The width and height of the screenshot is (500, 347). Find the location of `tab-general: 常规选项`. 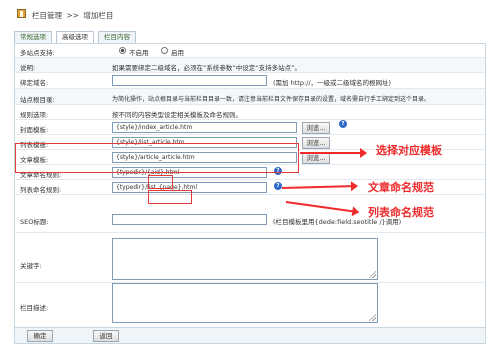

tab-general: 常规选项 is located at coordinates (33, 37).